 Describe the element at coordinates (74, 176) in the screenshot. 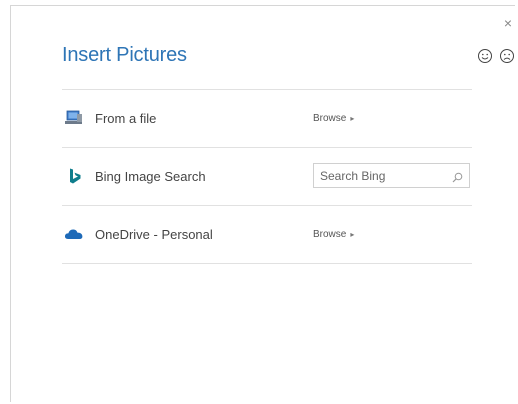

I see `bing-icon` at that location.